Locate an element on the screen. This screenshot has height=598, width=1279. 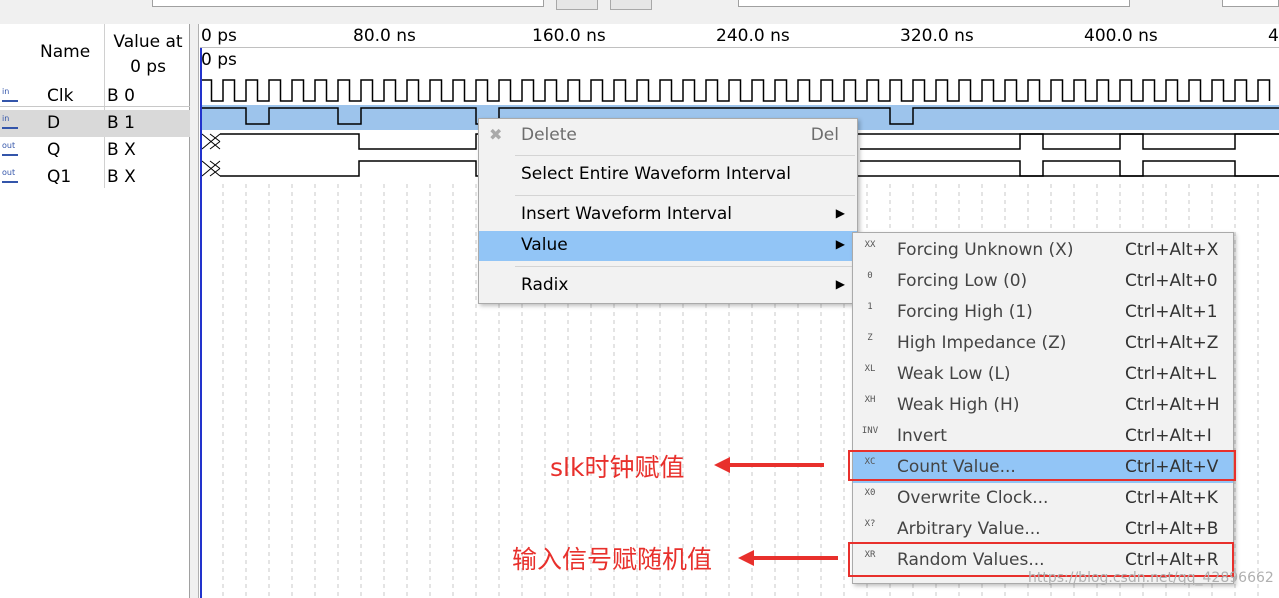
toolbar-field-far-right is located at coordinates (1250, 3).